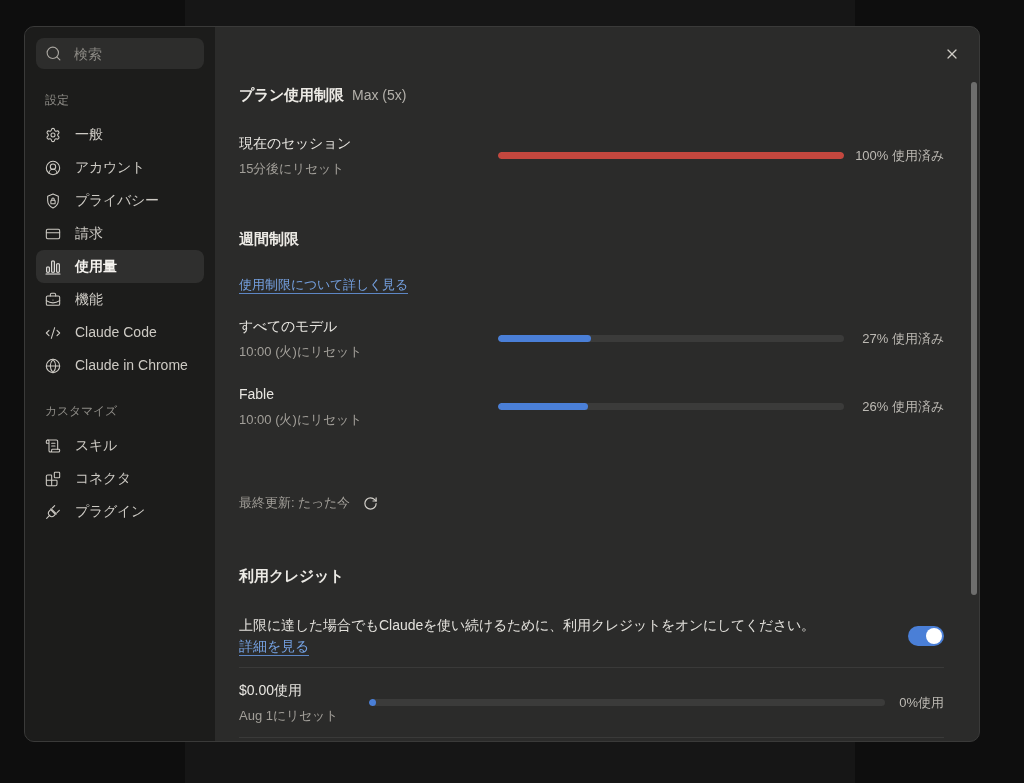 This screenshot has width=1024, height=783. I want to click on sidebar-item: プラグイン, so click(120, 511).